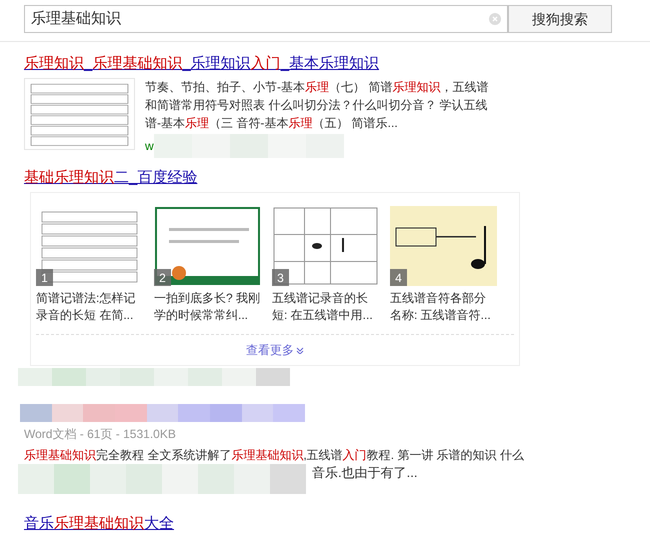 The width and height of the screenshot is (650, 549). I want to click on result-url: w, so click(149, 146).